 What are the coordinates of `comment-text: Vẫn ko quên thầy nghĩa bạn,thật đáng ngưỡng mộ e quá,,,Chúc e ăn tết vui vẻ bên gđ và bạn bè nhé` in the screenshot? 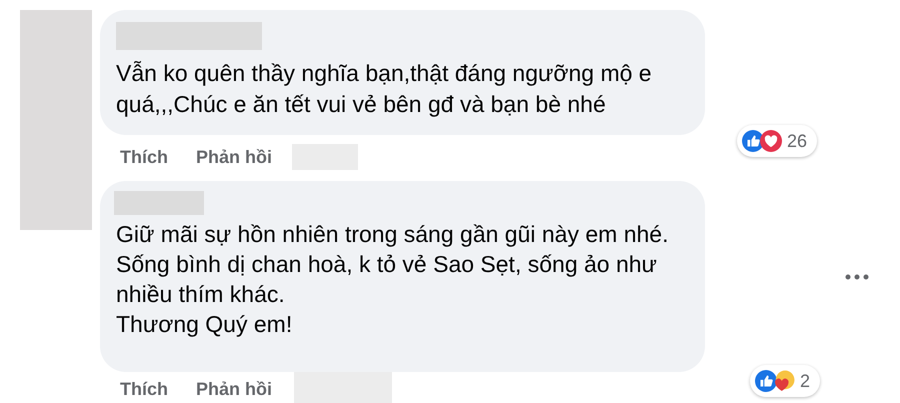 It's located at (384, 89).